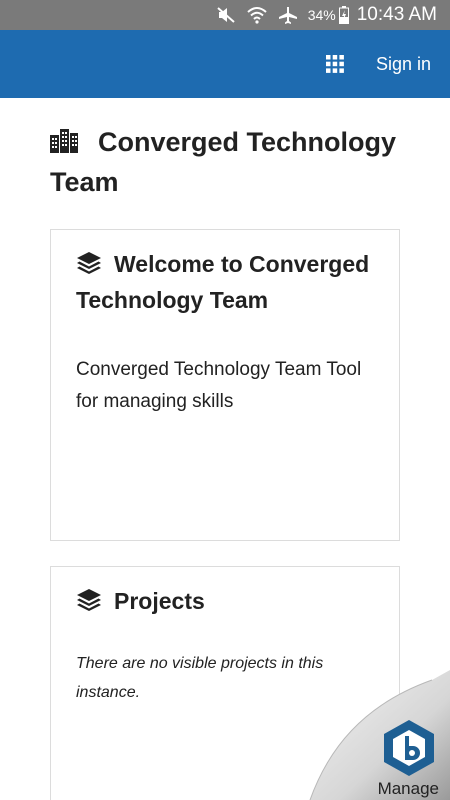 The image size is (450, 800). I want to click on battery-charging-icon, so click(343, 15).